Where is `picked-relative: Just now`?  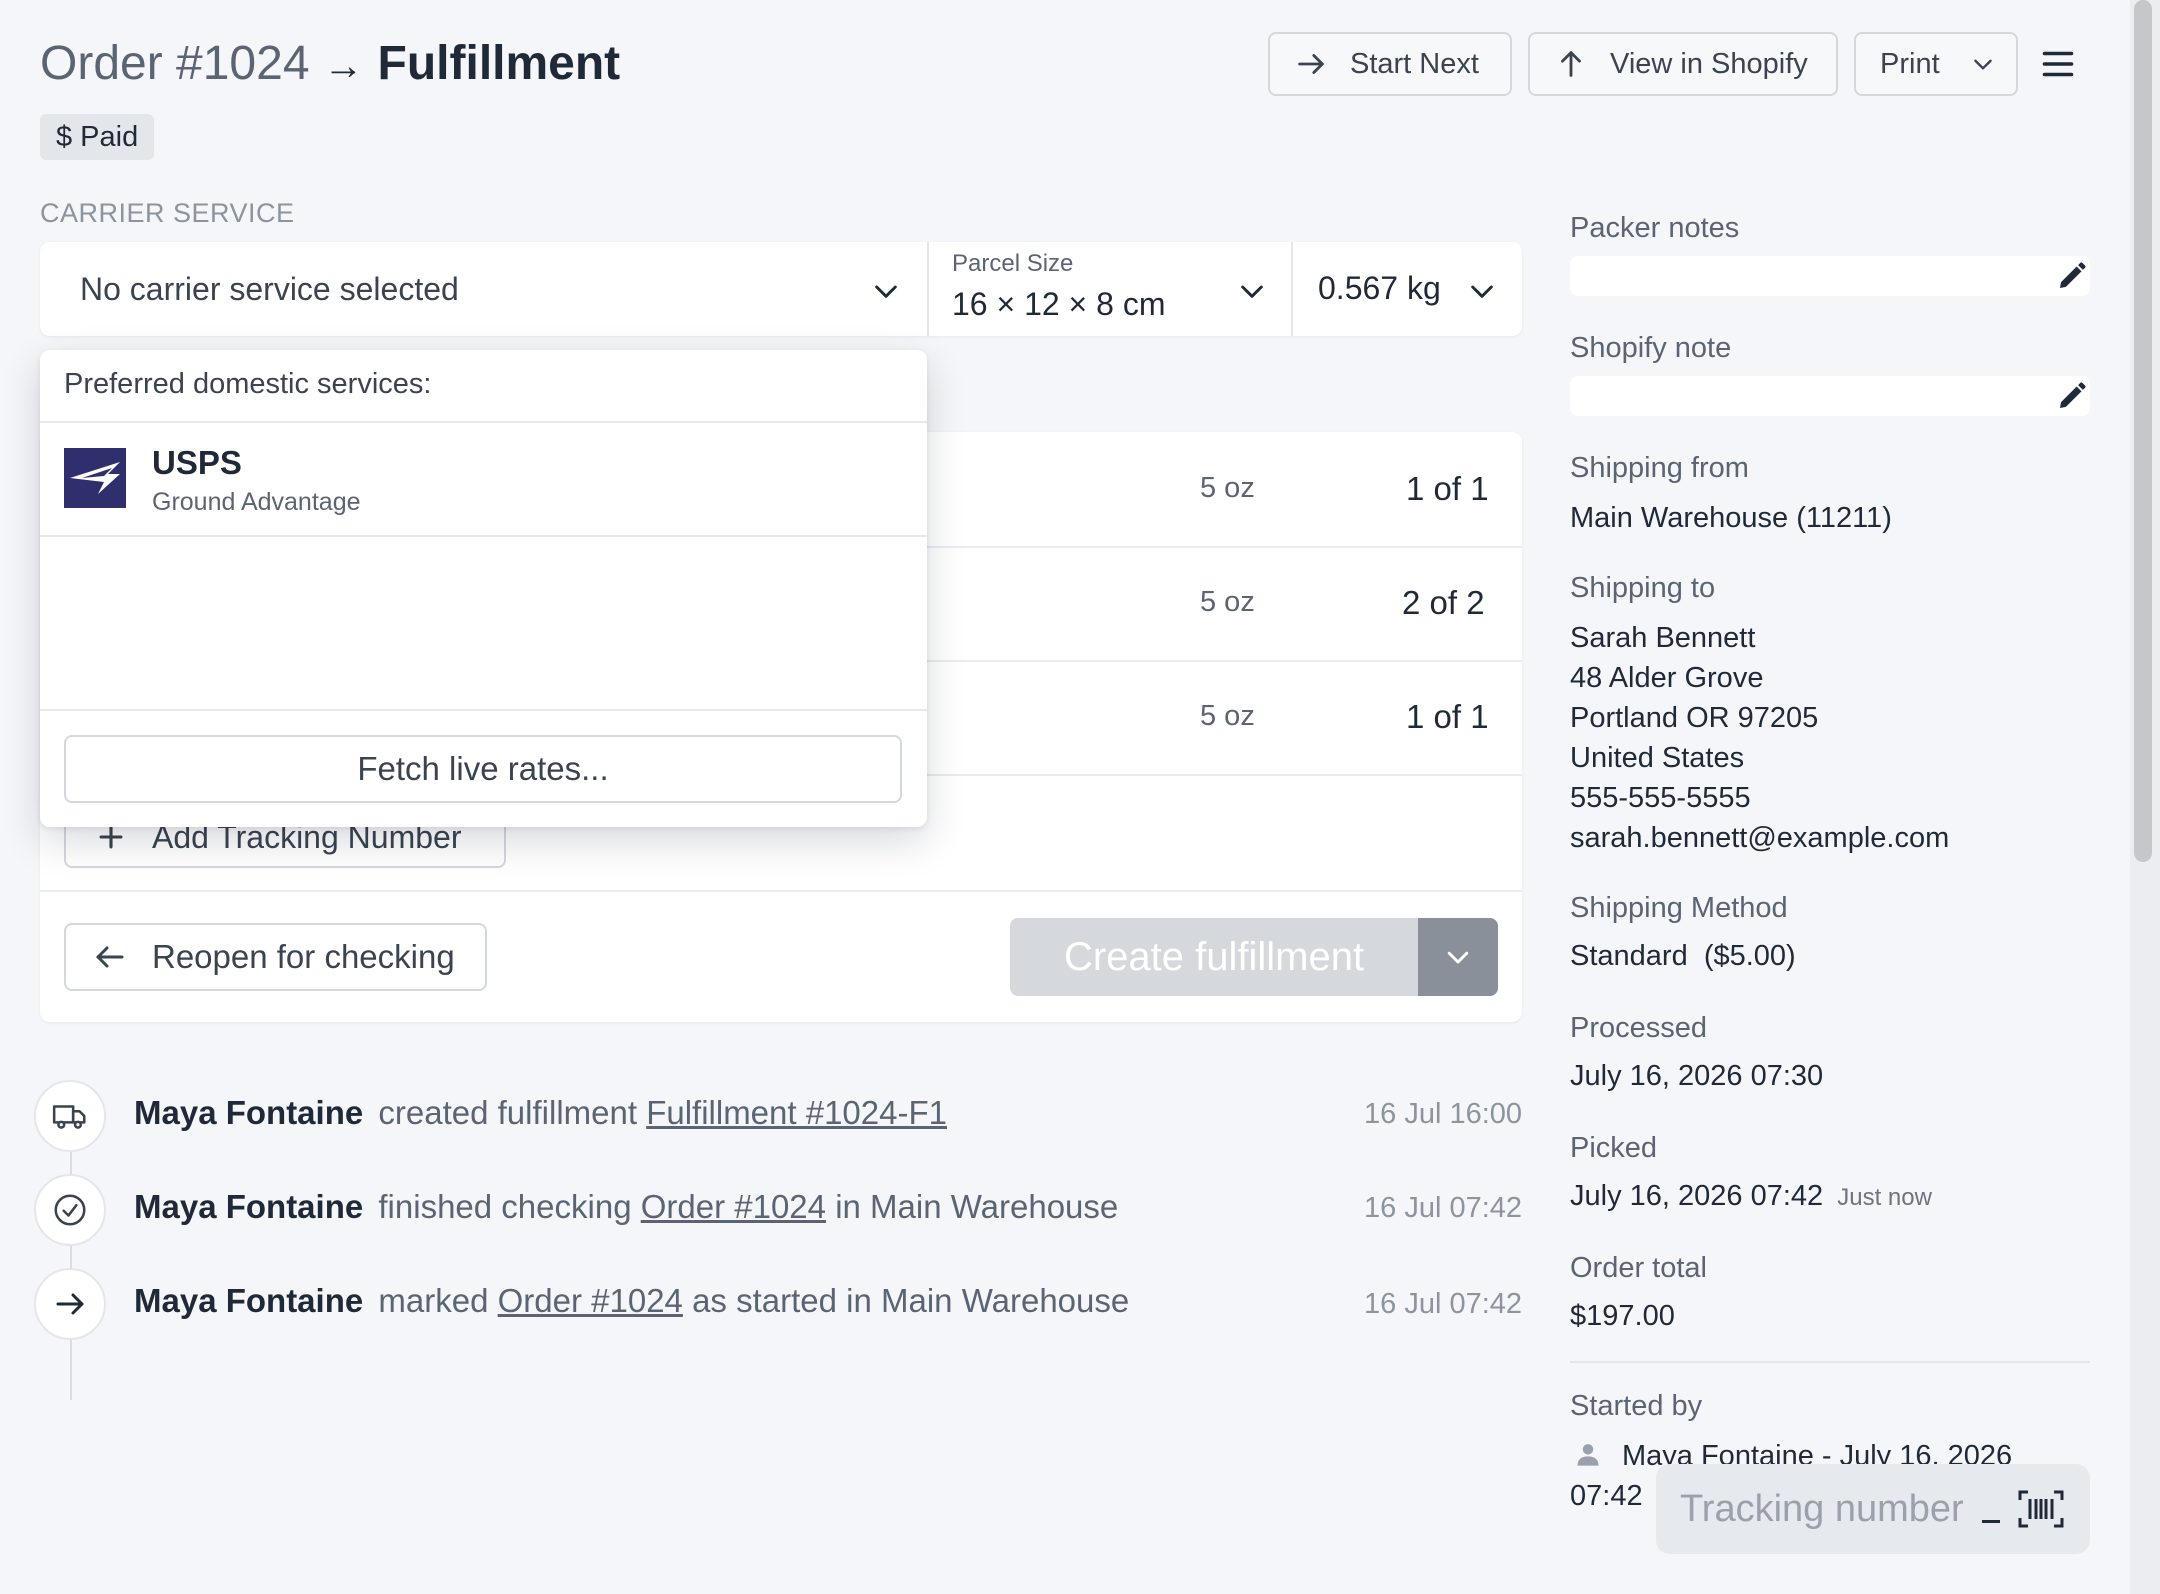 picked-relative: Just now is located at coordinates (1884, 1197).